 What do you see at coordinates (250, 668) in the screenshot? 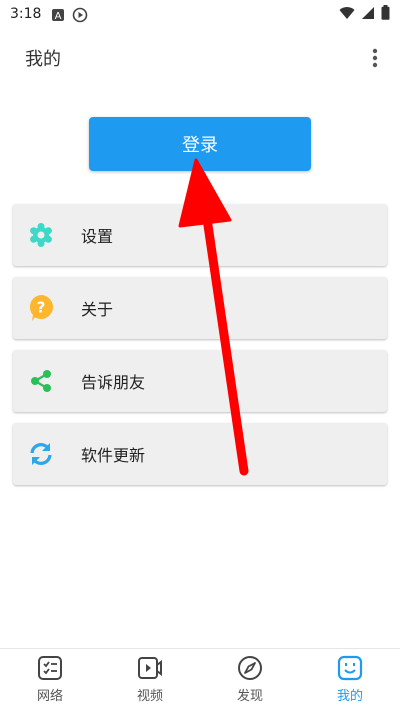
I see `compass-icon` at bounding box center [250, 668].